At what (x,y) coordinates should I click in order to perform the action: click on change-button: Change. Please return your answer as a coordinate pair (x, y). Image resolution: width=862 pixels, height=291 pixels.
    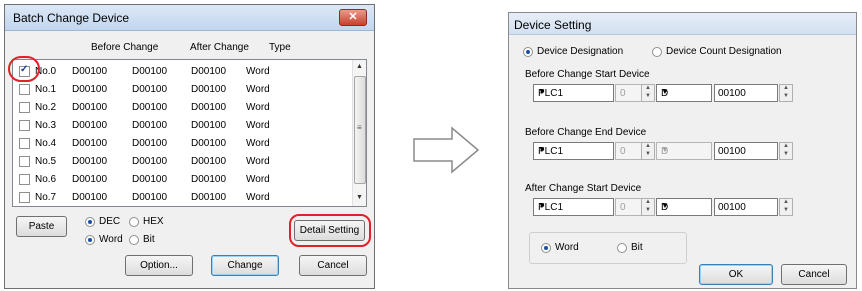
    Looking at the image, I should click on (245, 265).